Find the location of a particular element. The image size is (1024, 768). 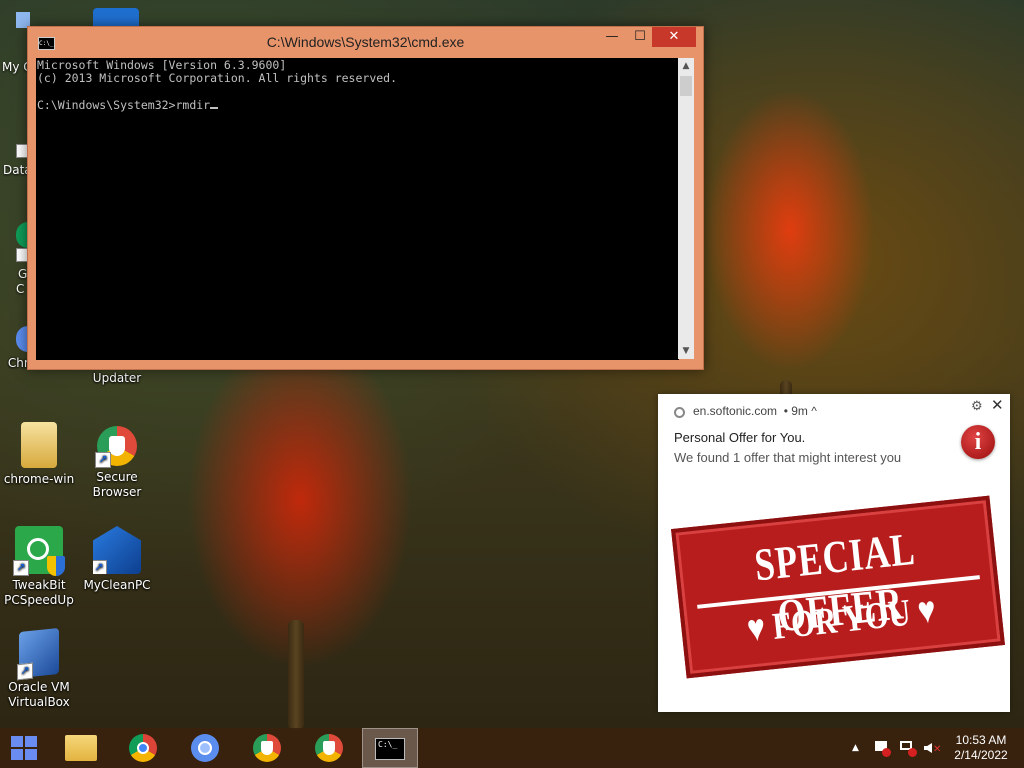

mycleanpc-icon: ↗ is located at coordinates (117, 550).